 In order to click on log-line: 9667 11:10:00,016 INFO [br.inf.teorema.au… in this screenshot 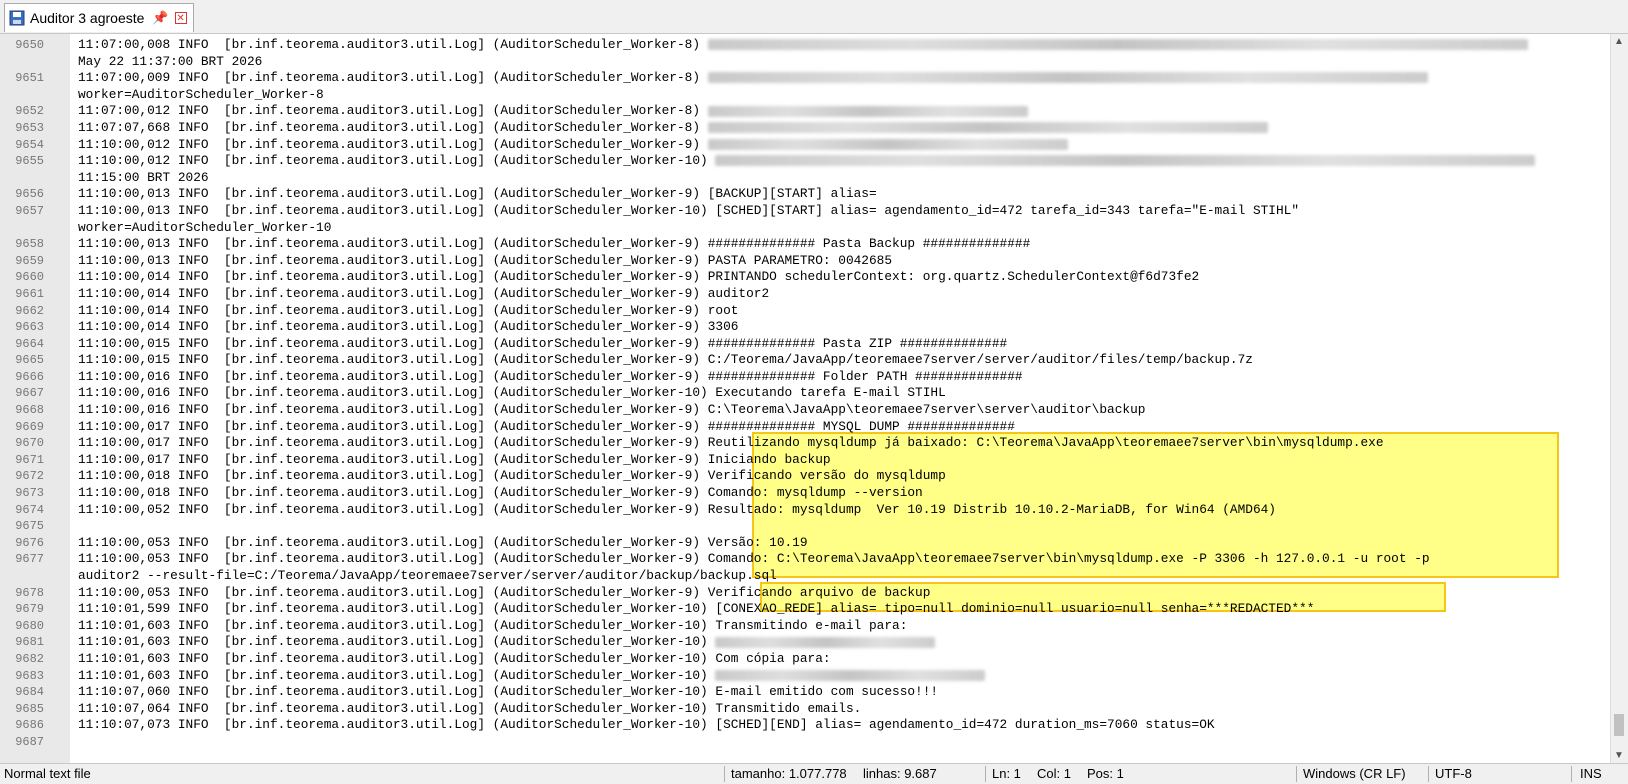, I will do `click(805, 393)`.